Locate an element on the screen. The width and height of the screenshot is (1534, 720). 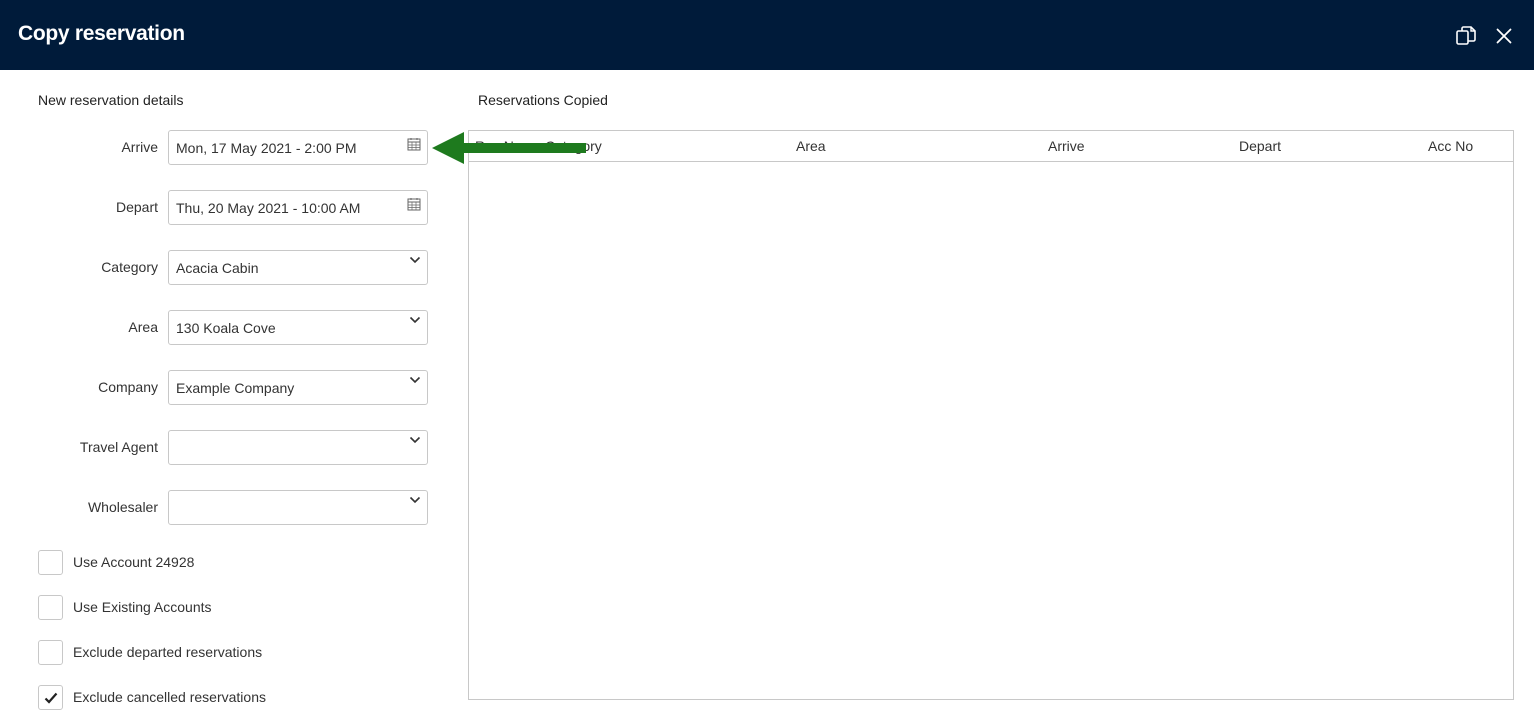
exclude-cancelled-checkbox is located at coordinates (50, 697).